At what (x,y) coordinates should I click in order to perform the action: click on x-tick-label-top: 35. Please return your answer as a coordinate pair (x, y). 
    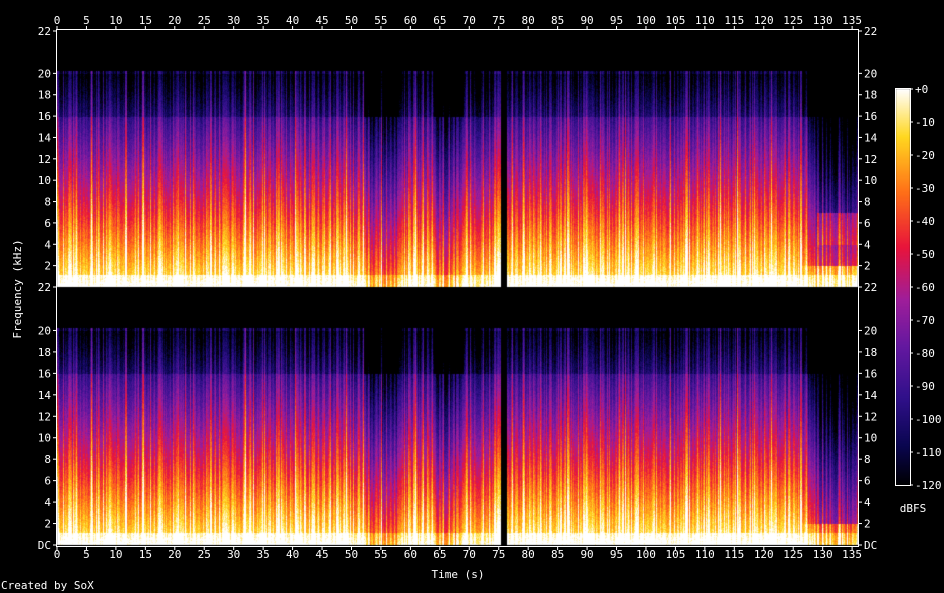
    Looking at the image, I should click on (263, 20).